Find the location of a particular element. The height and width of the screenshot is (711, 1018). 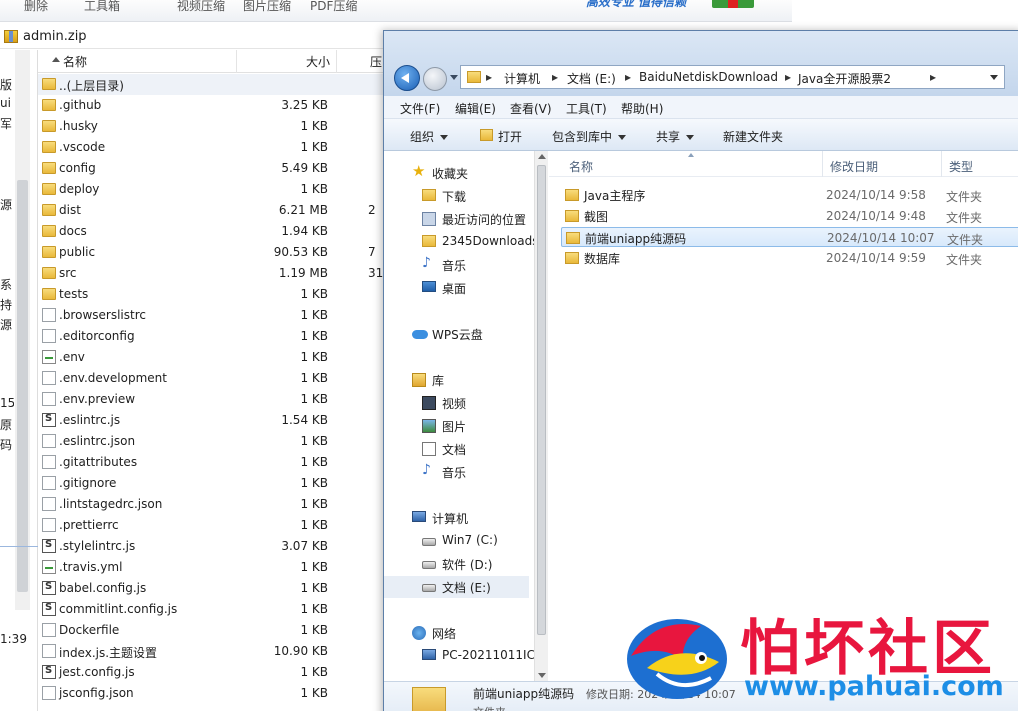

table-row: jest.config.js 1 KB is located at coordinates (215, 672).